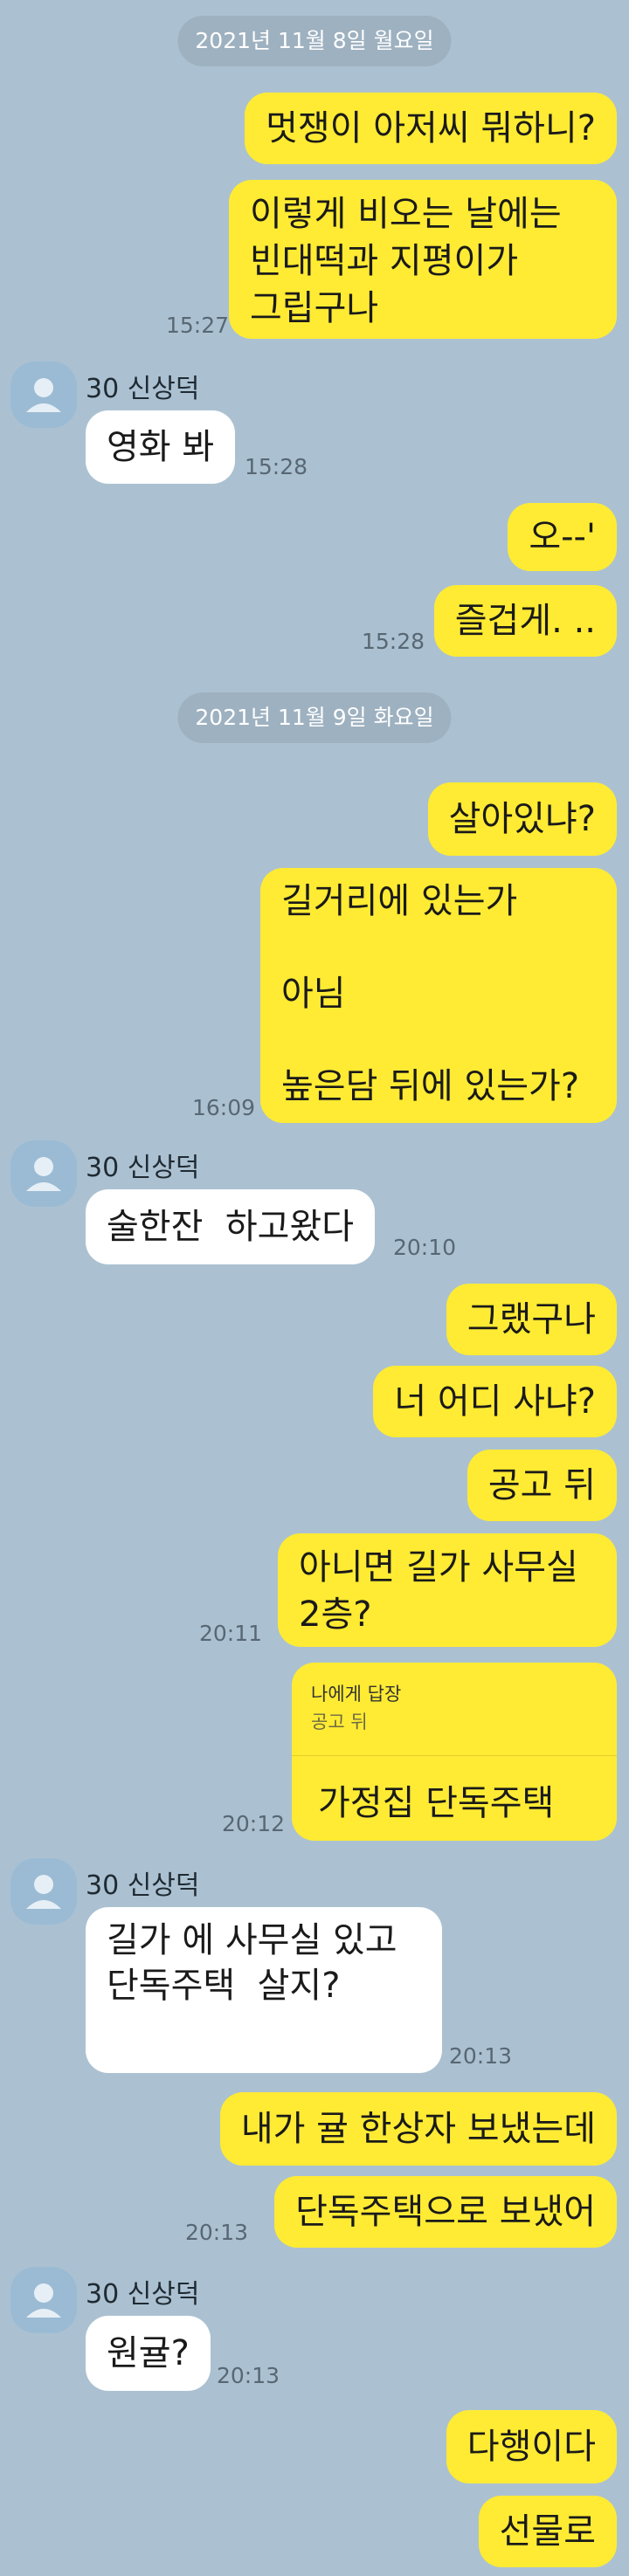 This screenshot has height=2576, width=629. I want to click on their-message-bubble: 영화 봐, so click(161, 447).